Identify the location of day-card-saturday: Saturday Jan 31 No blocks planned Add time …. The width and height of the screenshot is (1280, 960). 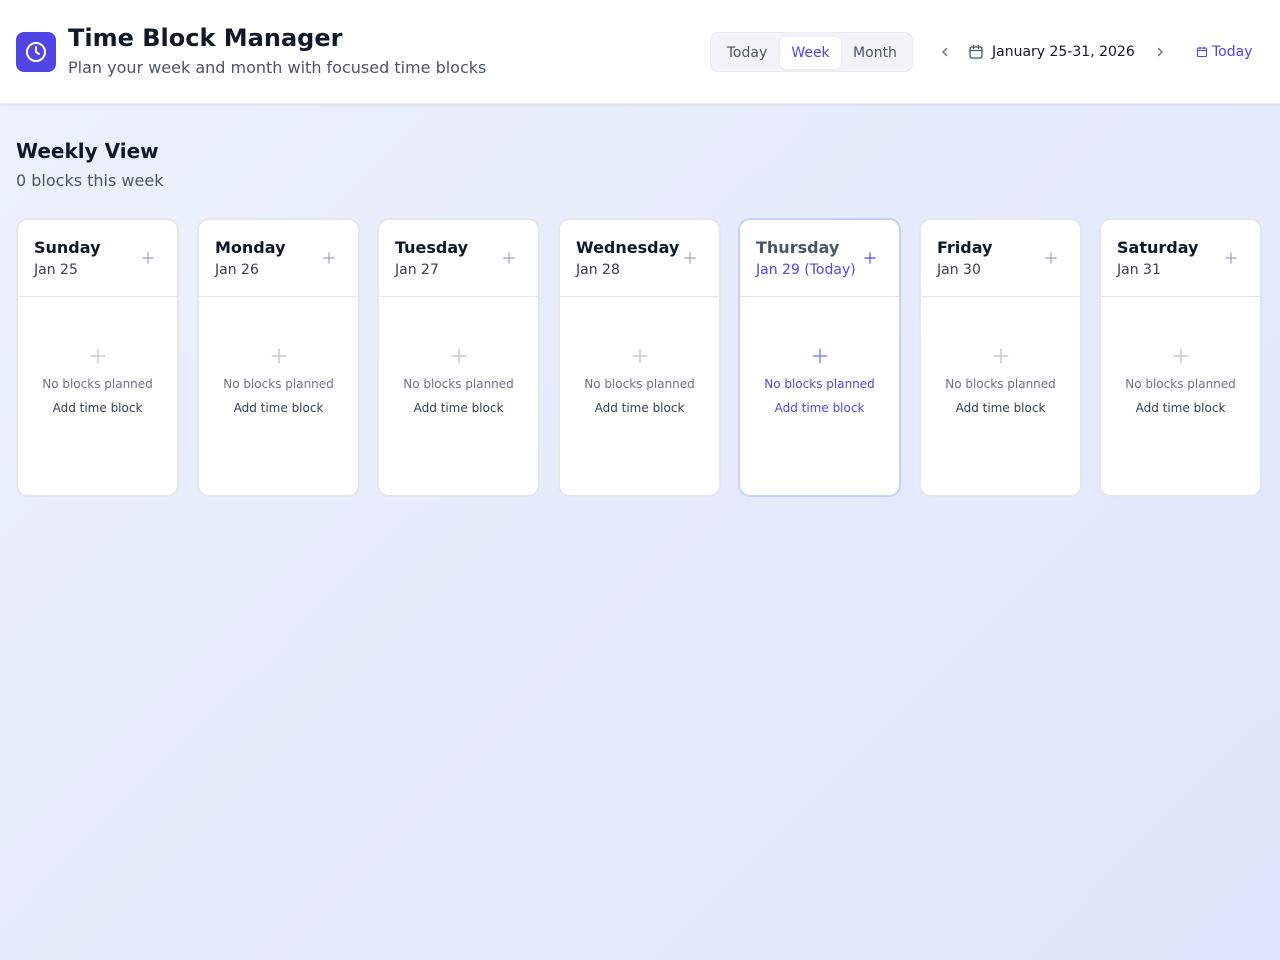
(1180, 357).